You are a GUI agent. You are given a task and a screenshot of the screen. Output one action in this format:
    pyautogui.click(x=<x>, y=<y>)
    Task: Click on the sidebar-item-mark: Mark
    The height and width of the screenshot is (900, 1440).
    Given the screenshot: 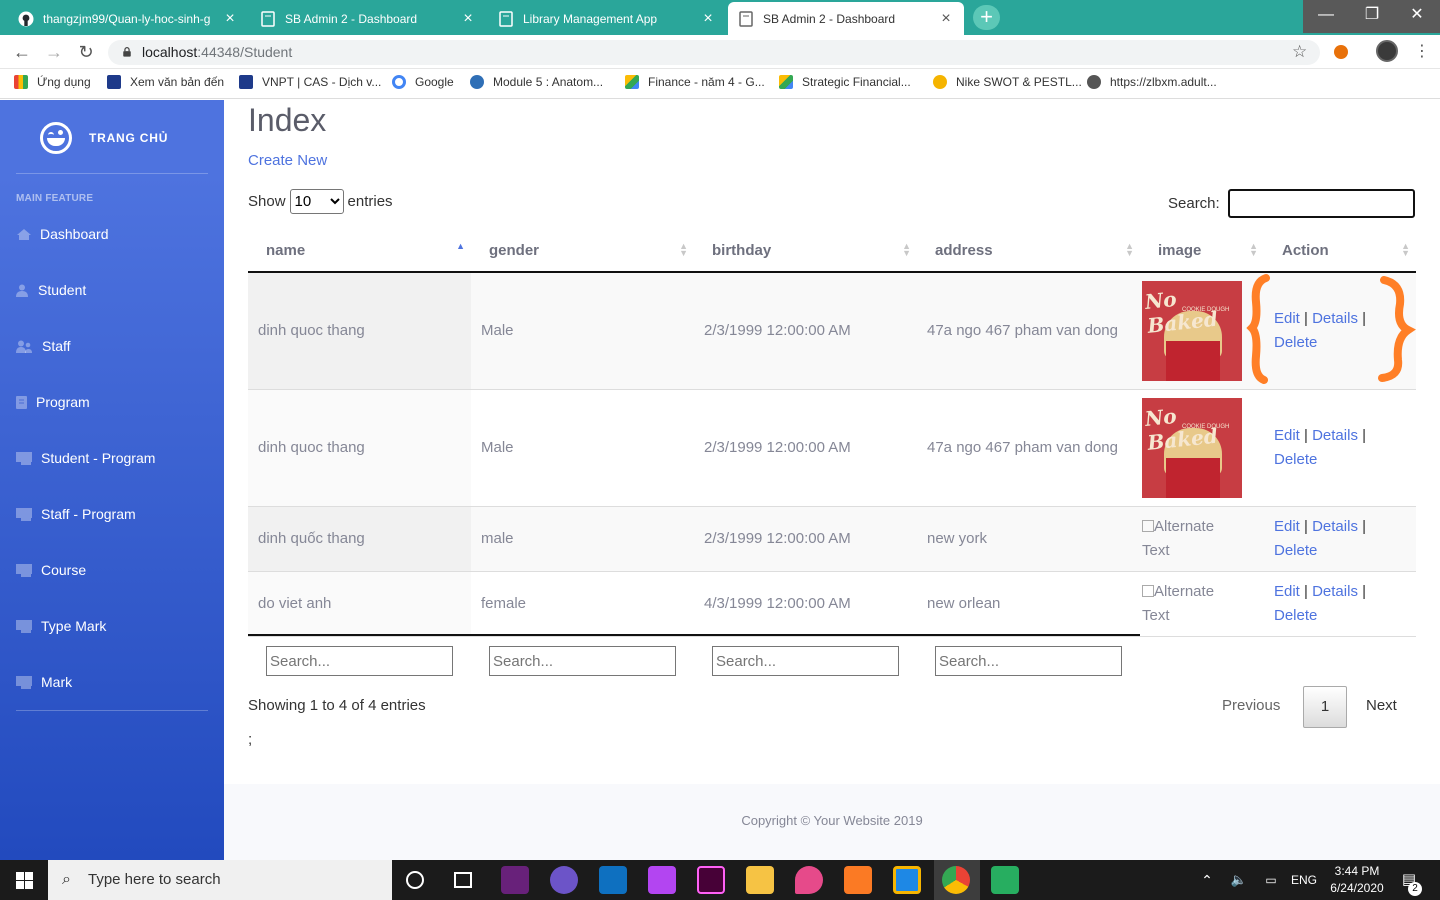 What is the action you would take?
    pyautogui.click(x=112, y=682)
    